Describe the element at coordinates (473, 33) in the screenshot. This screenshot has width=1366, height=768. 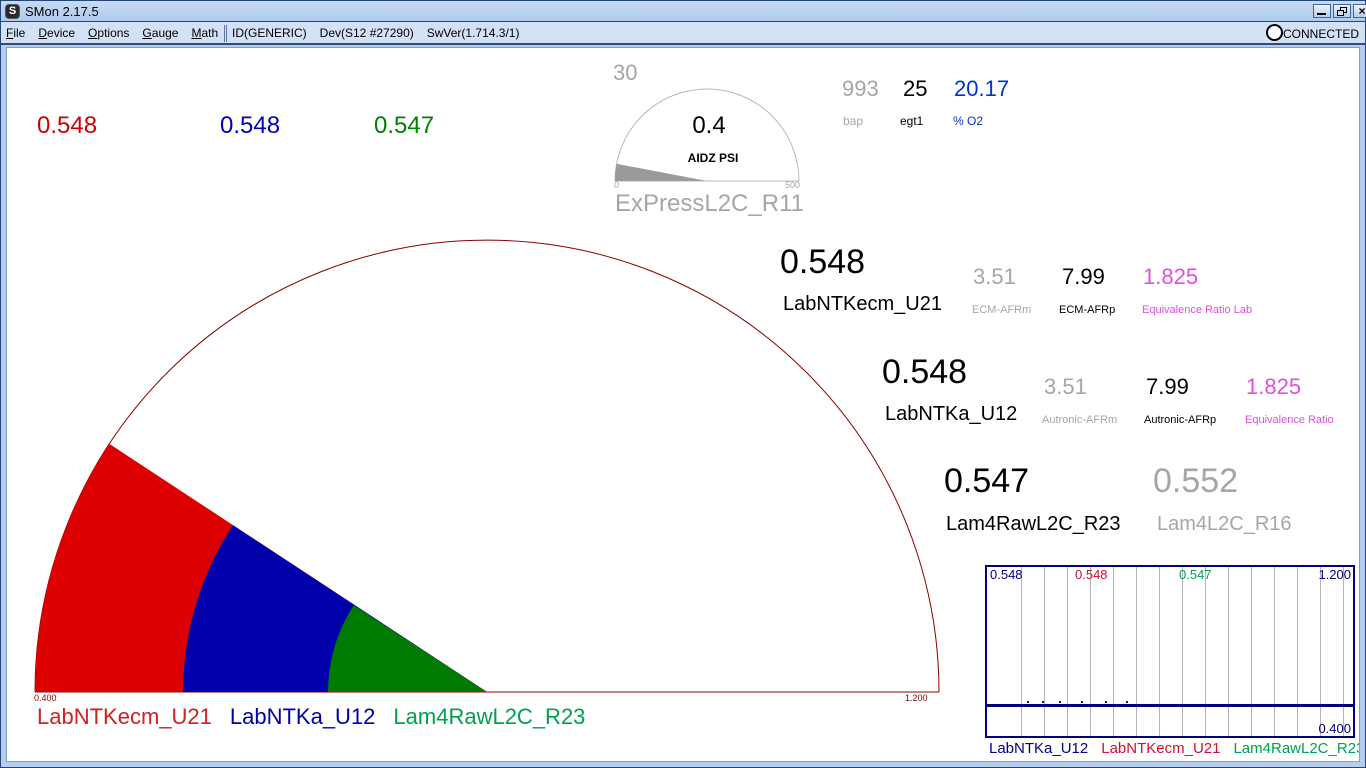
I see `status-swver: SwVer(1.714.3/1)` at that location.